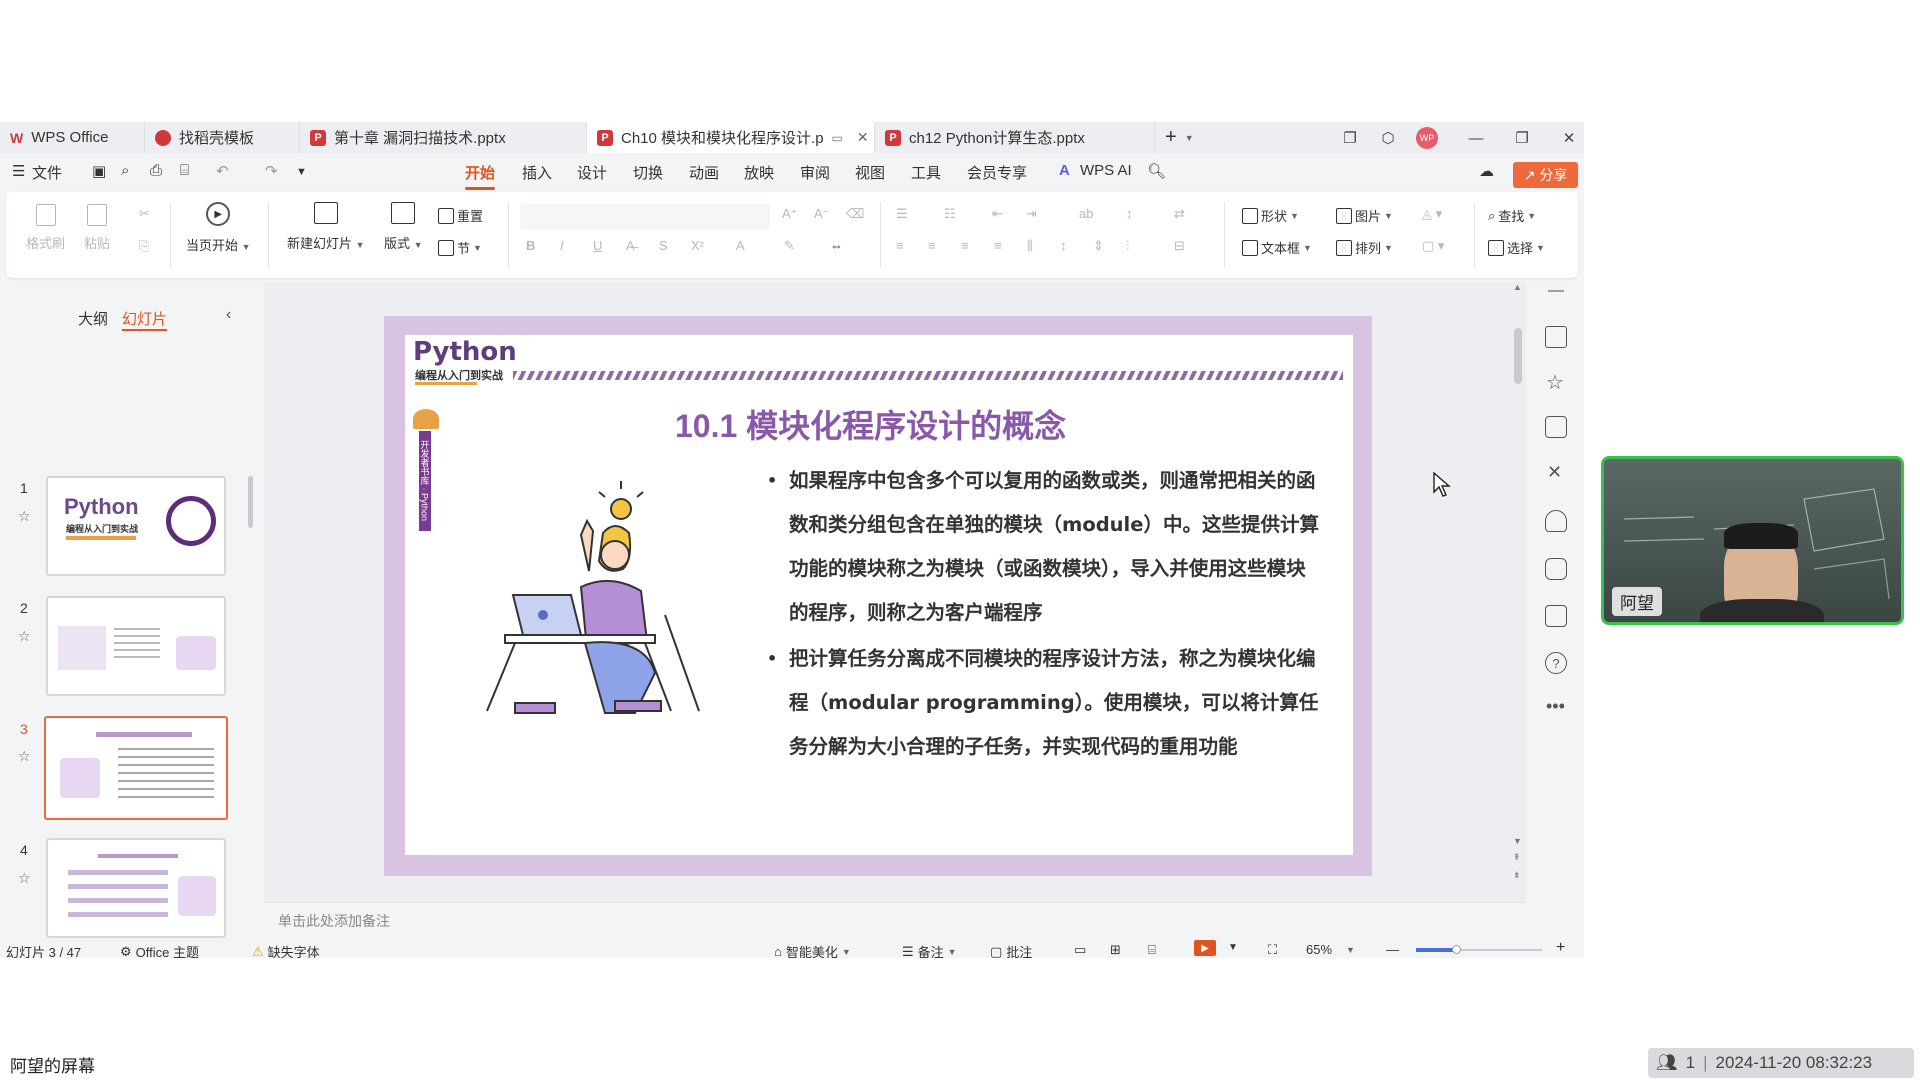 The width and height of the screenshot is (1920, 1080). I want to click on bullets-icon: ☰, so click(902, 214).